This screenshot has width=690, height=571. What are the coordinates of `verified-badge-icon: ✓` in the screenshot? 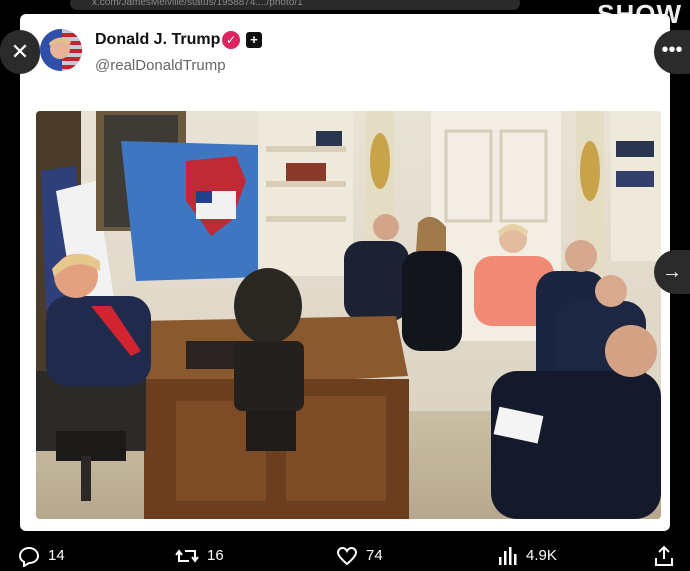 It's located at (231, 40).